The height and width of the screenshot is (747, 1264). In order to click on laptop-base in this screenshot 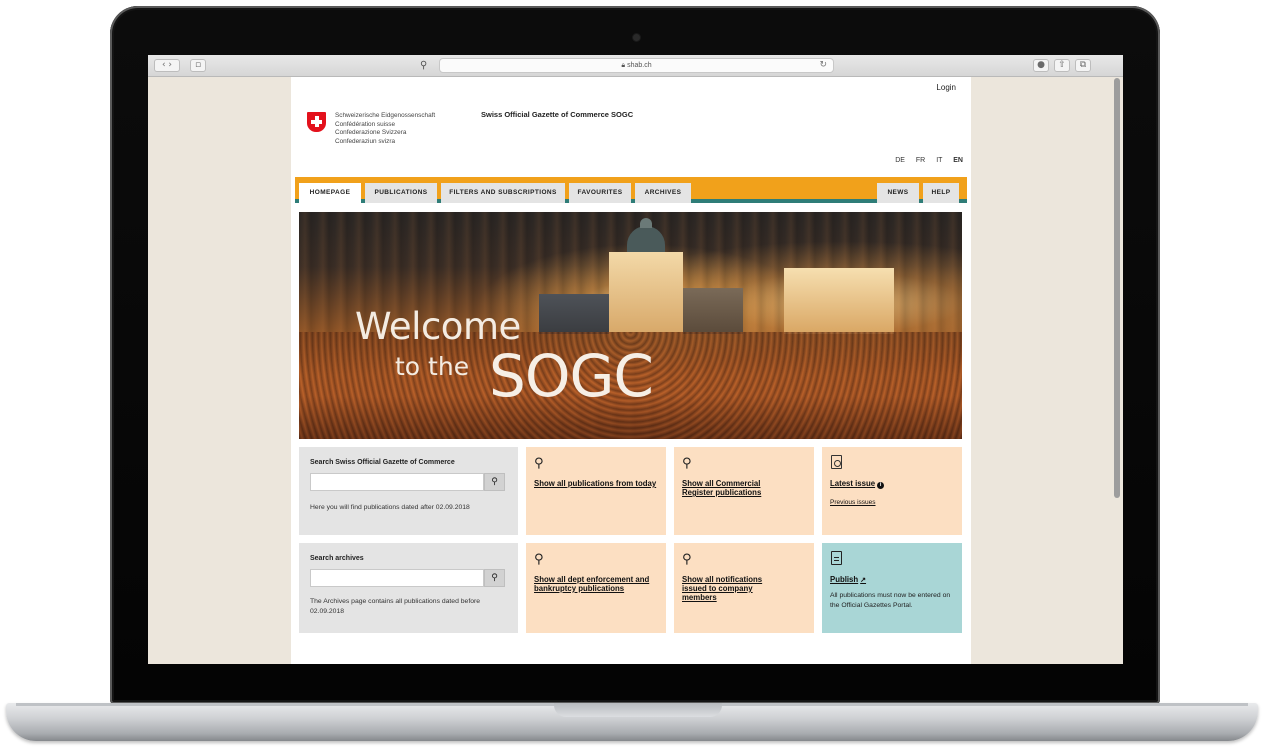, I will do `click(632, 722)`.